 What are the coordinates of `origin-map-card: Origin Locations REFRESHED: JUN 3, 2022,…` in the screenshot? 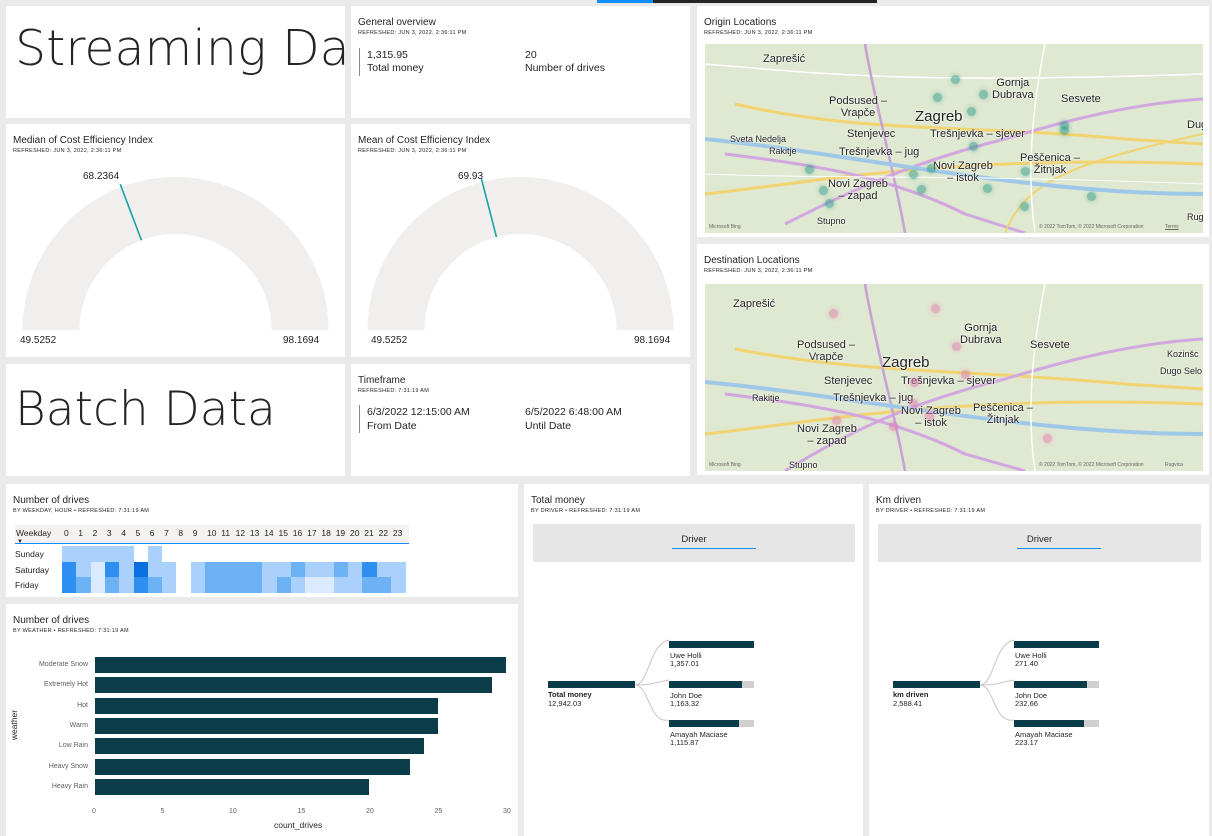 It's located at (953, 121).